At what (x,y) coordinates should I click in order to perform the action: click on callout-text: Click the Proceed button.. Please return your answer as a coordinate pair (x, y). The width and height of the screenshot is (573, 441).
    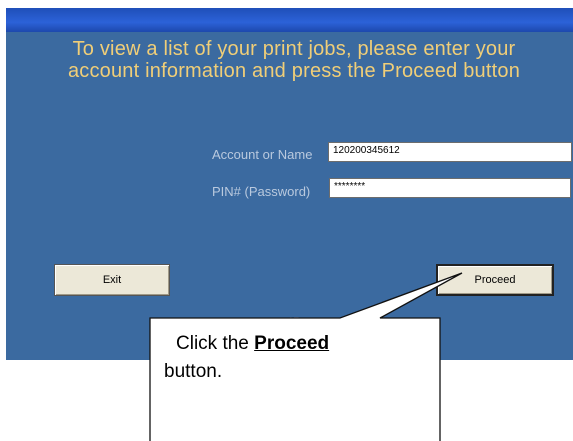
    Looking at the image, I should click on (284, 358).